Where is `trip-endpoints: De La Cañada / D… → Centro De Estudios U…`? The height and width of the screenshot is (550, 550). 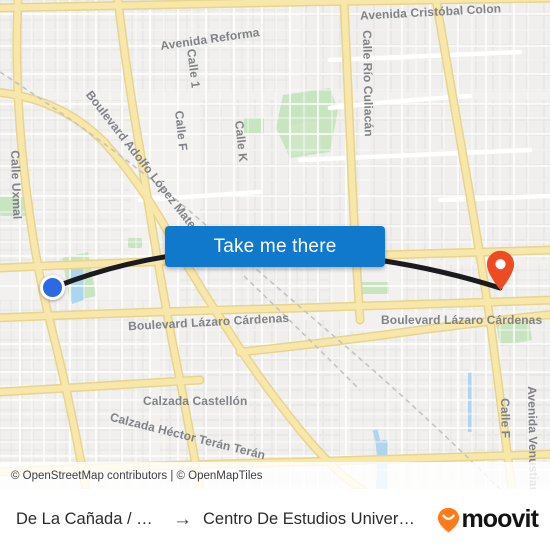
trip-endpoints: De La Cañada / D… → Centro De Estudios U… is located at coordinates (226, 519).